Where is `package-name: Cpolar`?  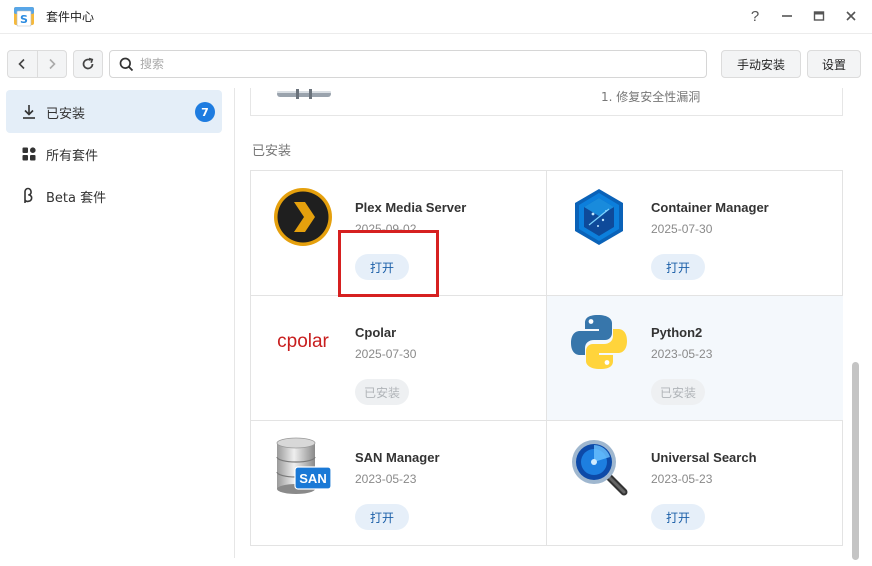
package-name: Cpolar is located at coordinates (376, 332).